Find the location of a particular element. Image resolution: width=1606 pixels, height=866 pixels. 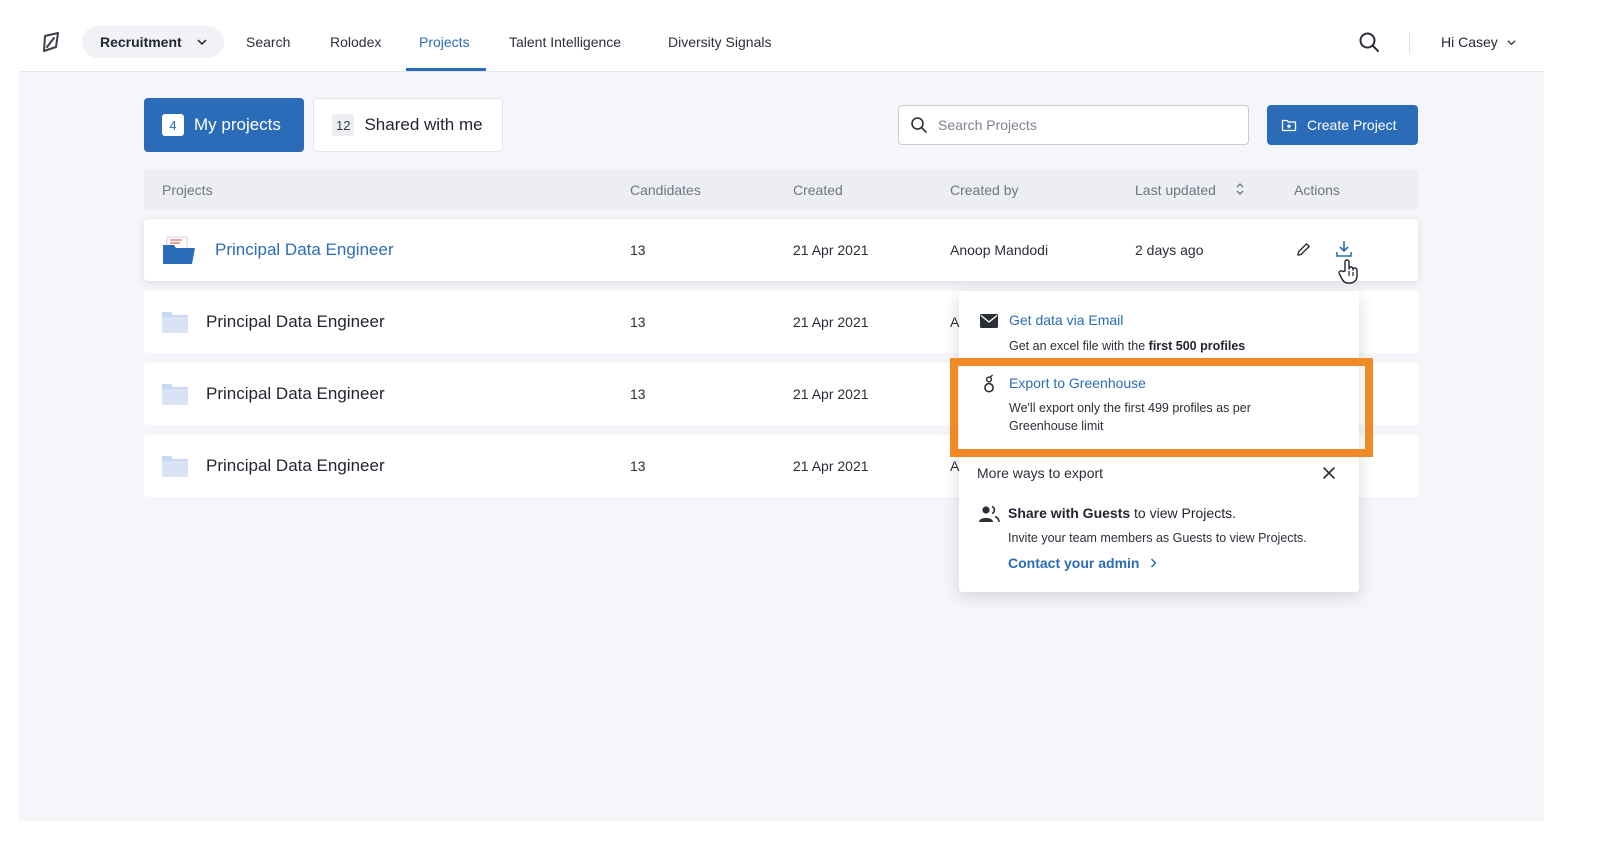

shared-count-badge: 12 is located at coordinates (343, 125).